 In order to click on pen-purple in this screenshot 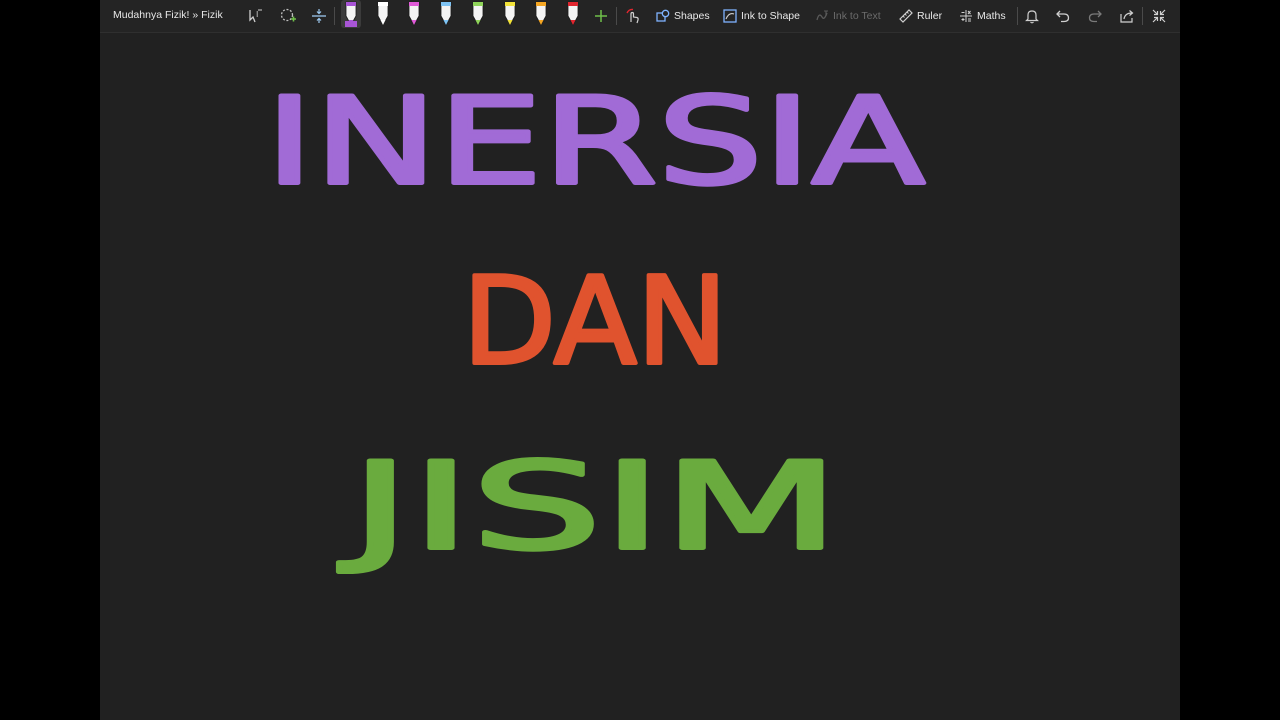, I will do `click(351, 14)`.